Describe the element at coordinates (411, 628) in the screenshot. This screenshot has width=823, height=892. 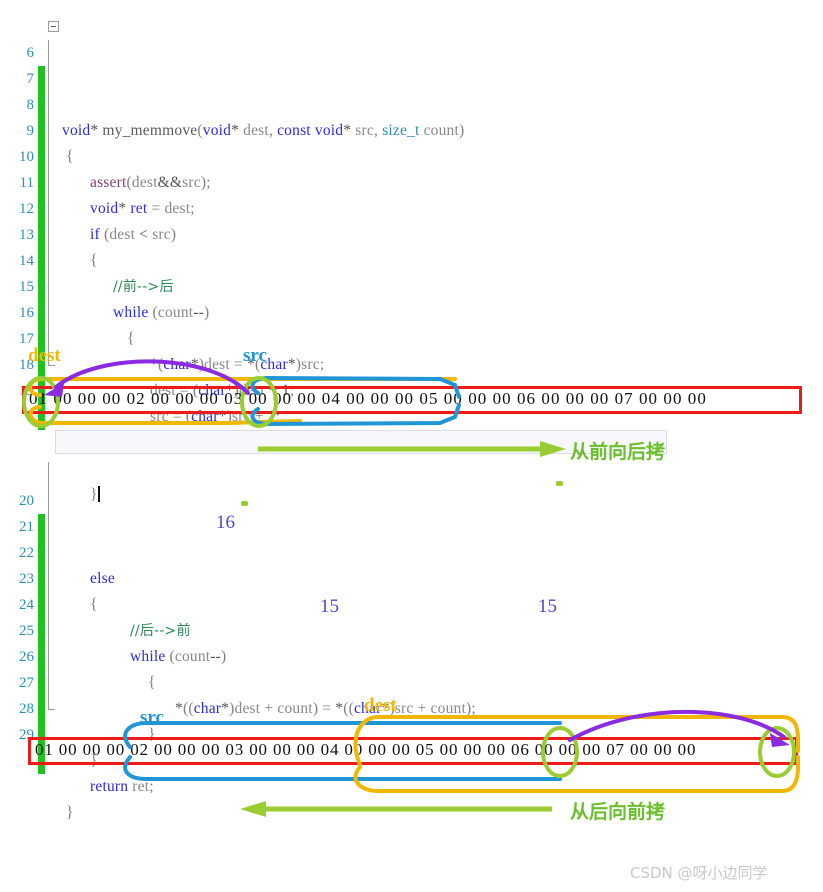
I see `code-line: 24 {` at that location.